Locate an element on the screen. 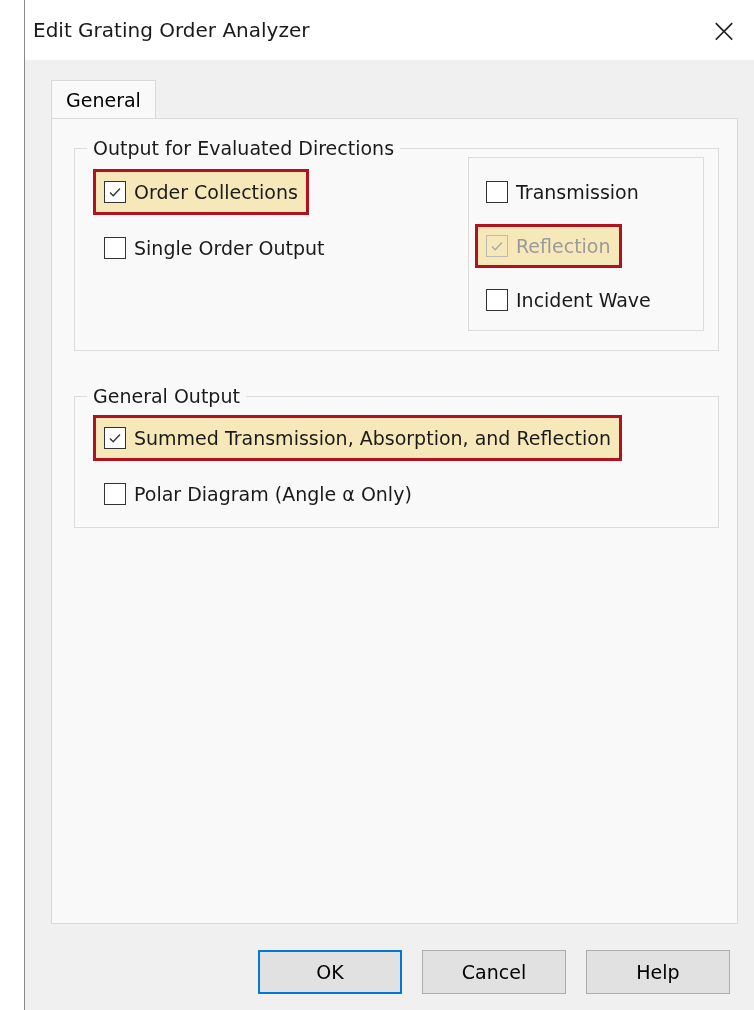 This screenshot has width=754, height=1010. dialog-button: Cancel is located at coordinates (494, 972).